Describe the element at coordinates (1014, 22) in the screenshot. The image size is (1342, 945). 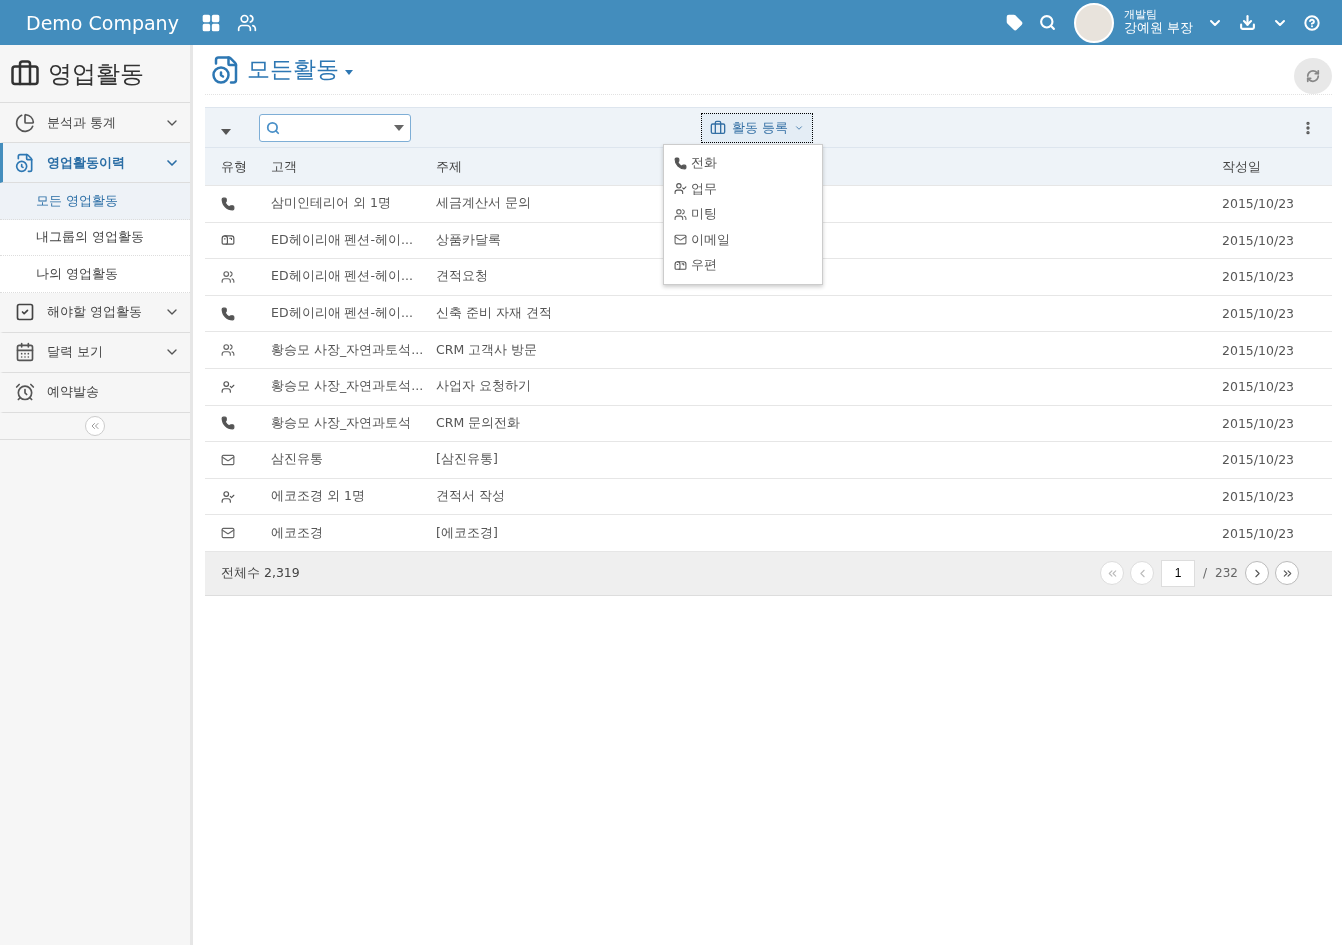
I see `tag-icon` at that location.